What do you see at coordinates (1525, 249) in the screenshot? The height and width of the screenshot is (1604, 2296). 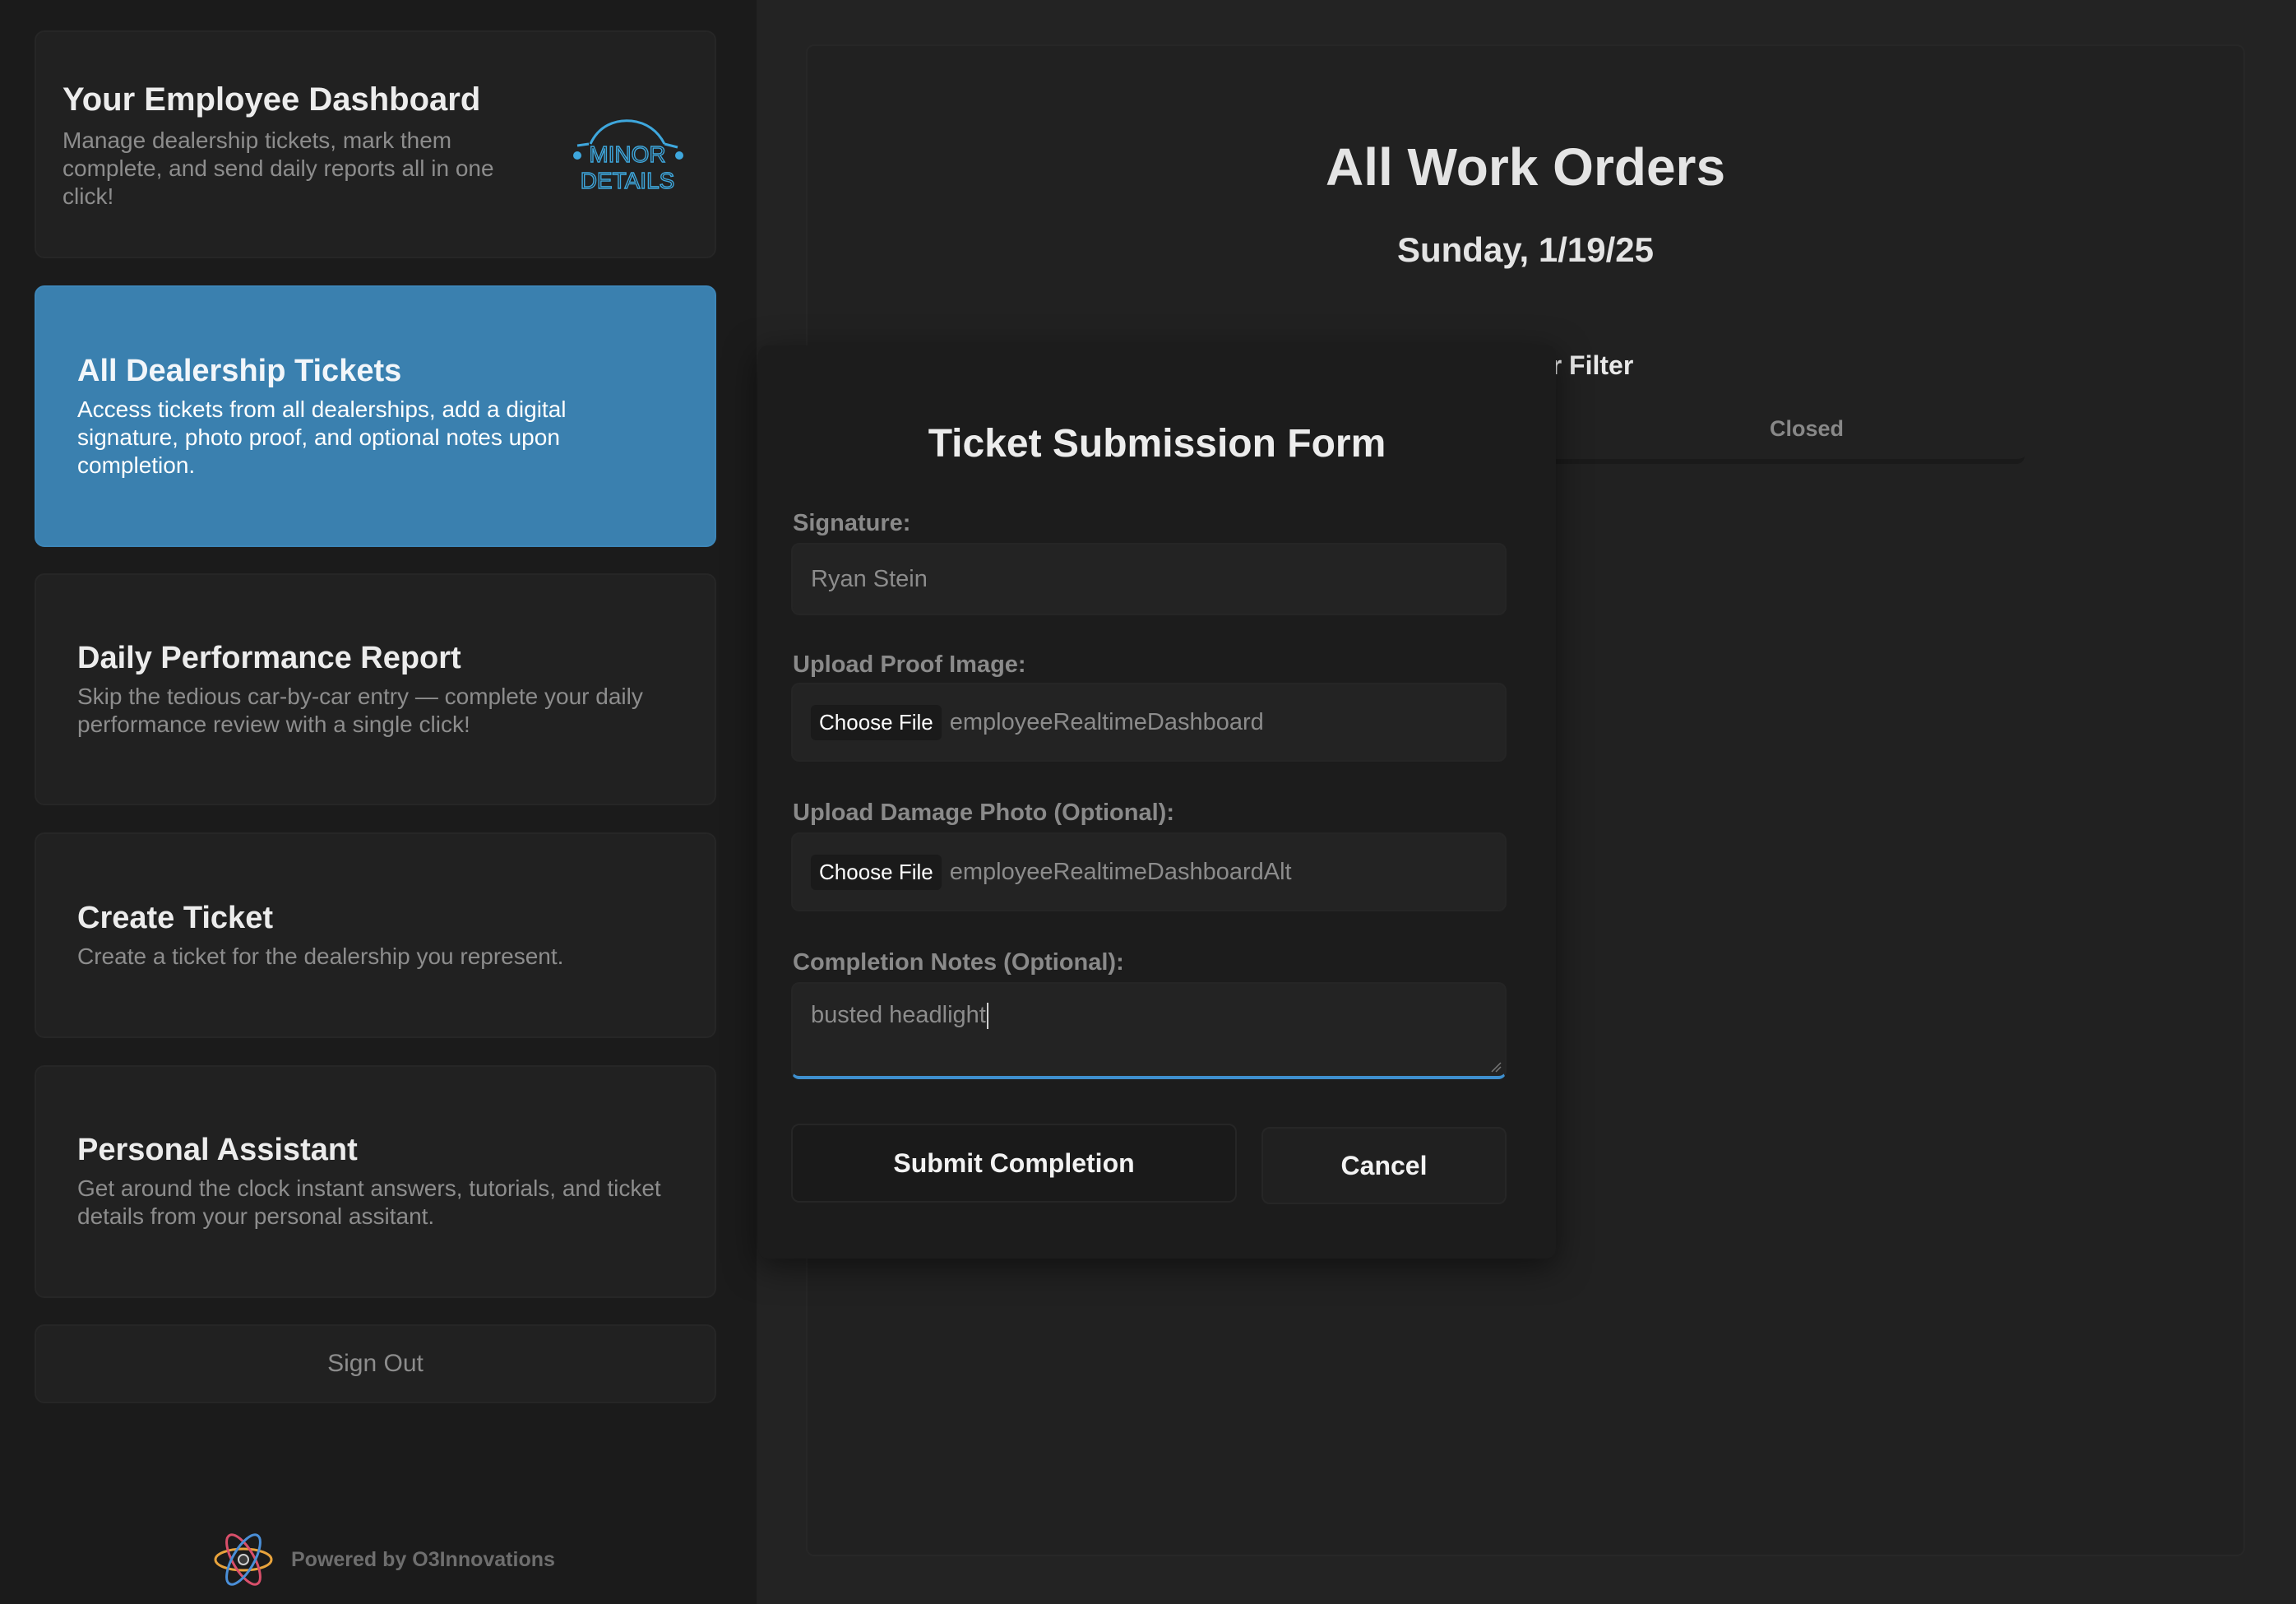 I see `page-date: Sunday, 1/19/25` at bounding box center [1525, 249].